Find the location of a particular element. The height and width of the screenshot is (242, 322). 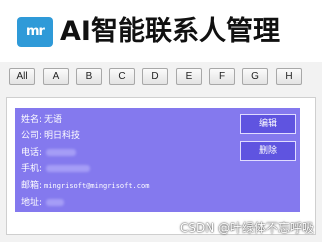

contact-name-row: 姓名: 无语 is located at coordinates (41, 120).